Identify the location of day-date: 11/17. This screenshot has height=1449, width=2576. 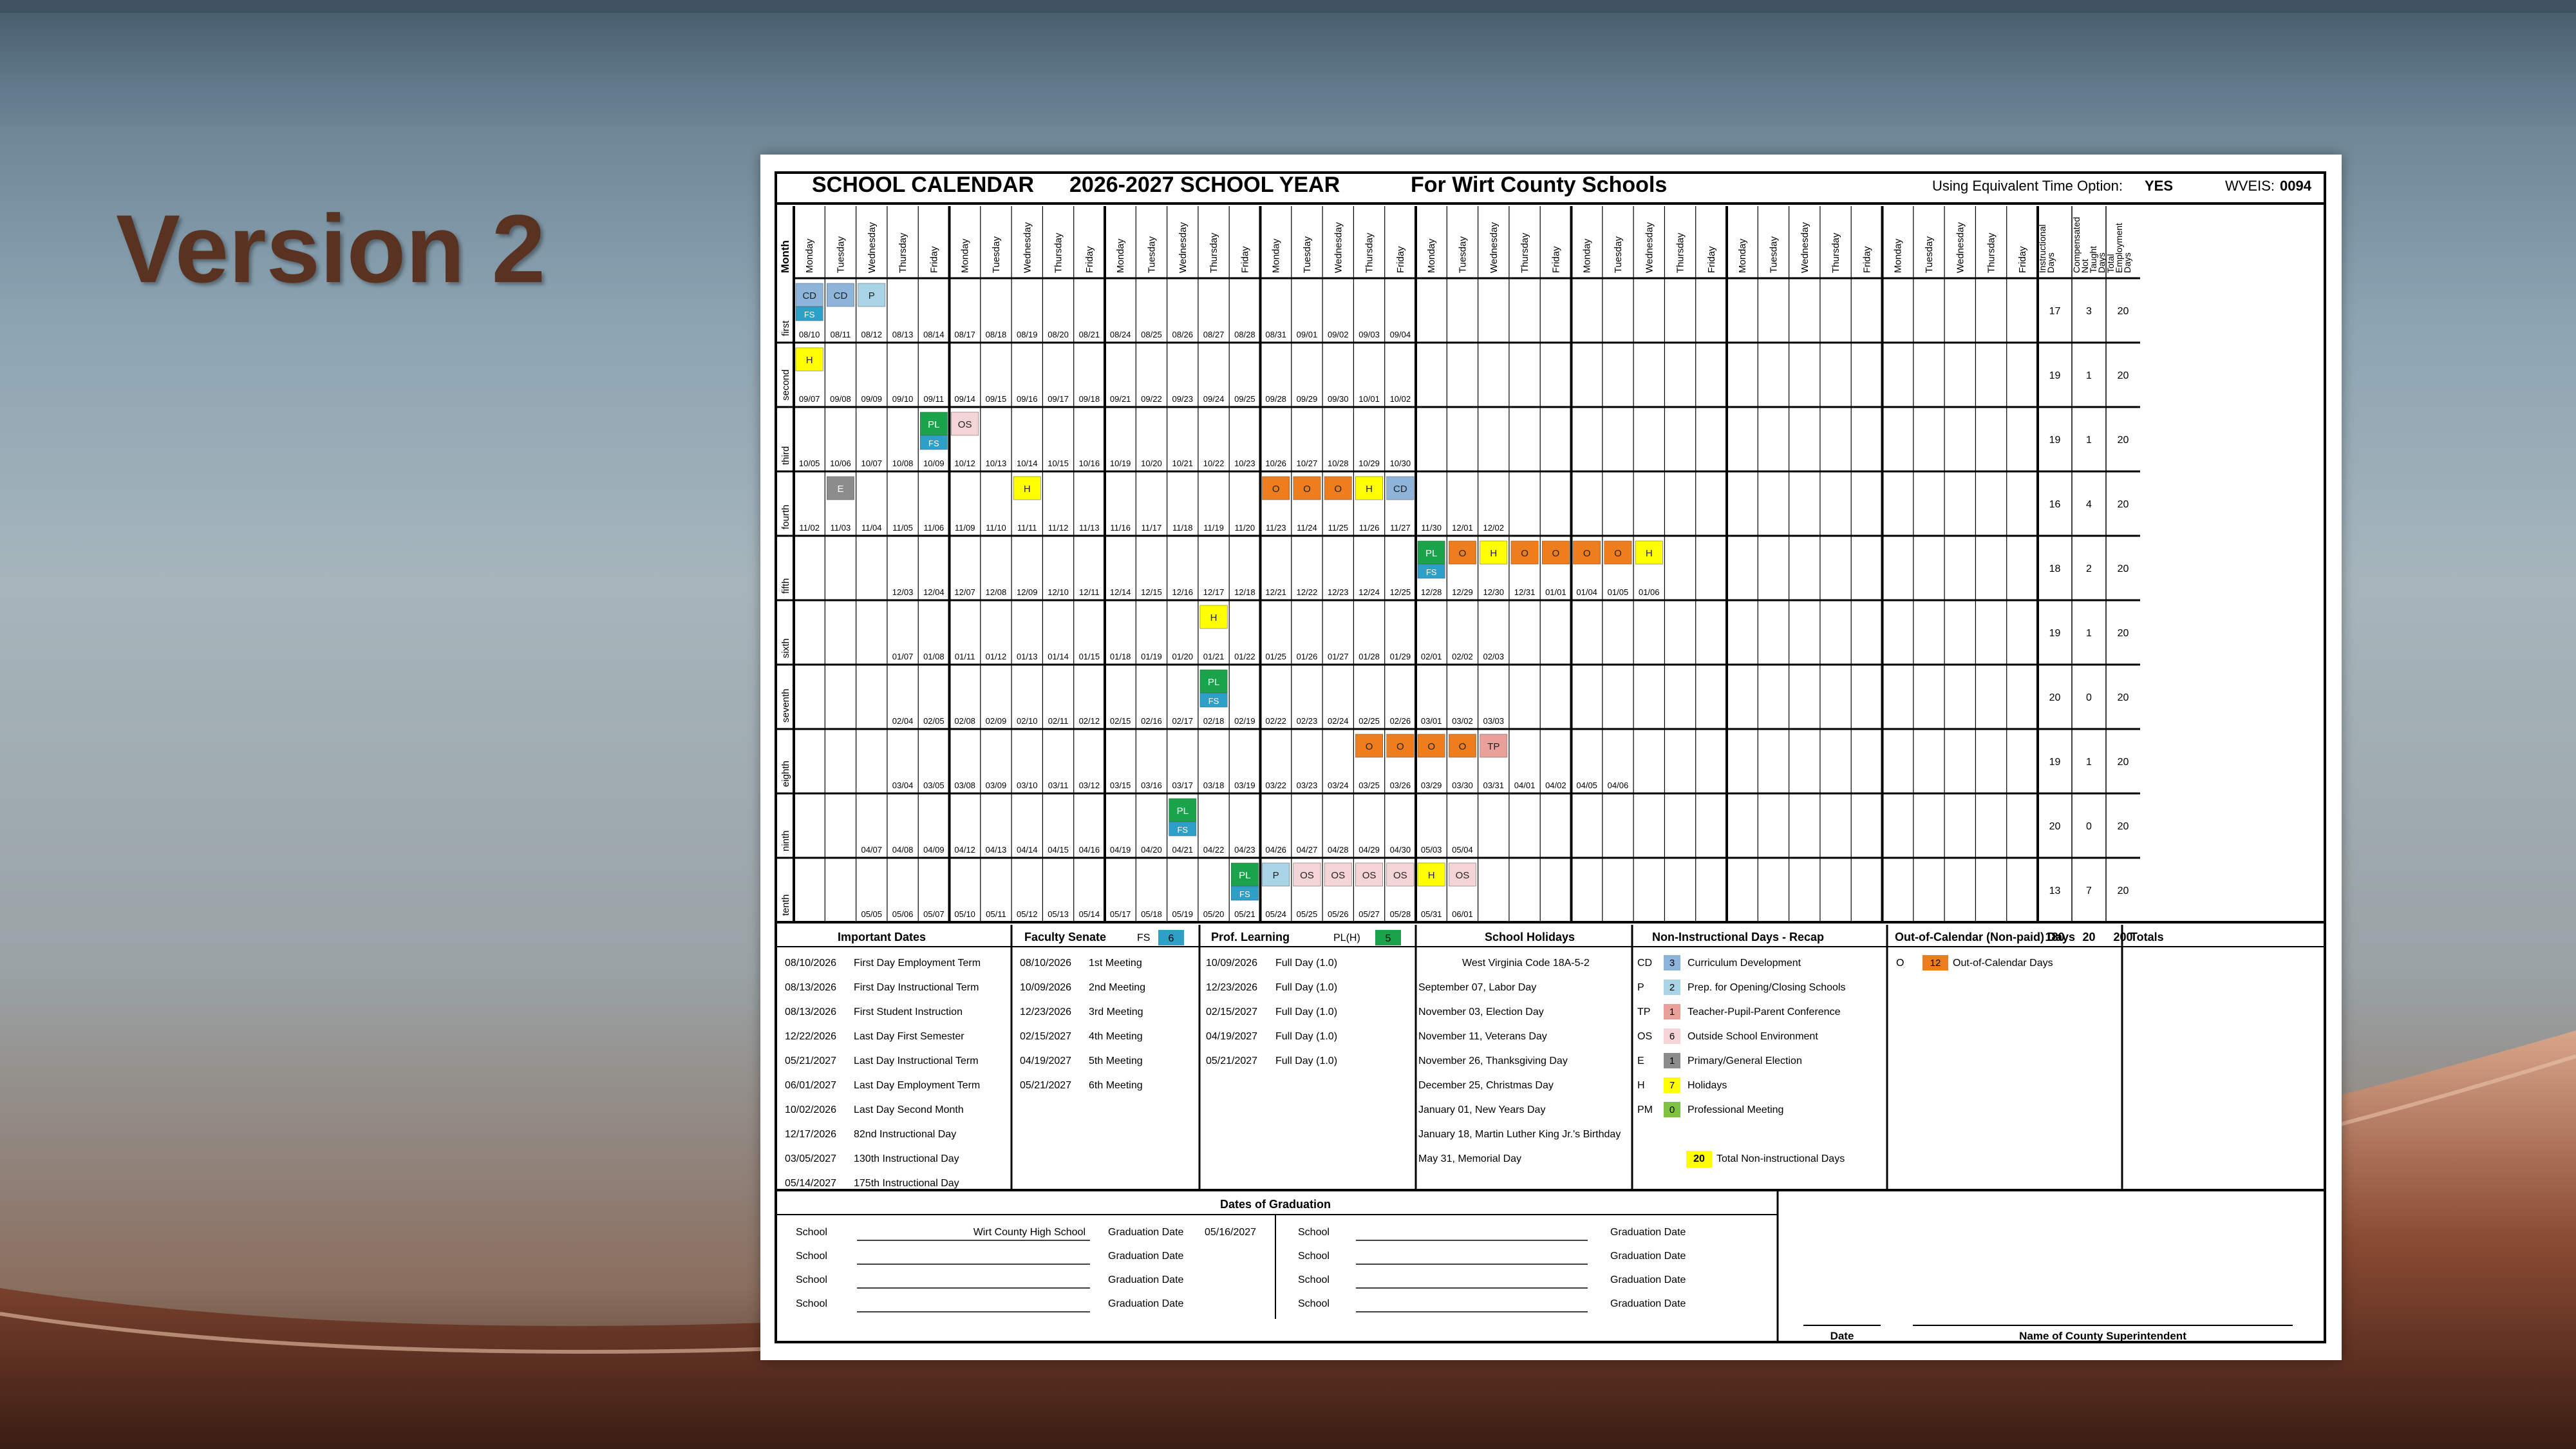
(1152, 528).